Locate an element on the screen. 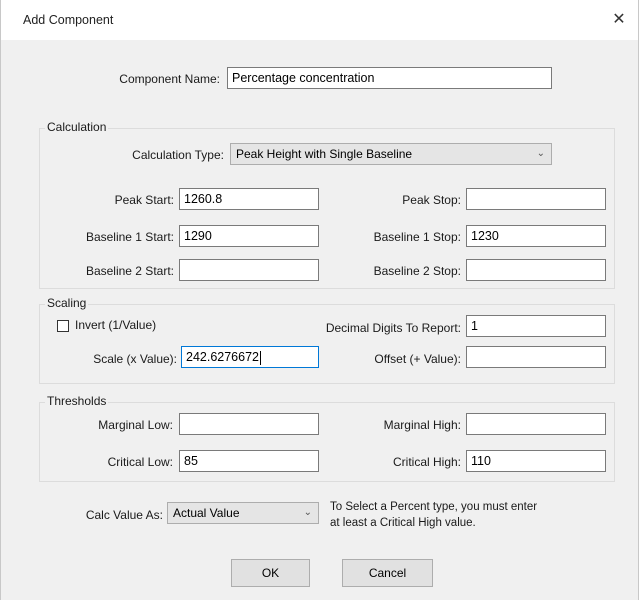 This screenshot has height=602, width=639. calculation-type-dropdown: Peak Height with Single Baseline ⌄ is located at coordinates (391, 154).